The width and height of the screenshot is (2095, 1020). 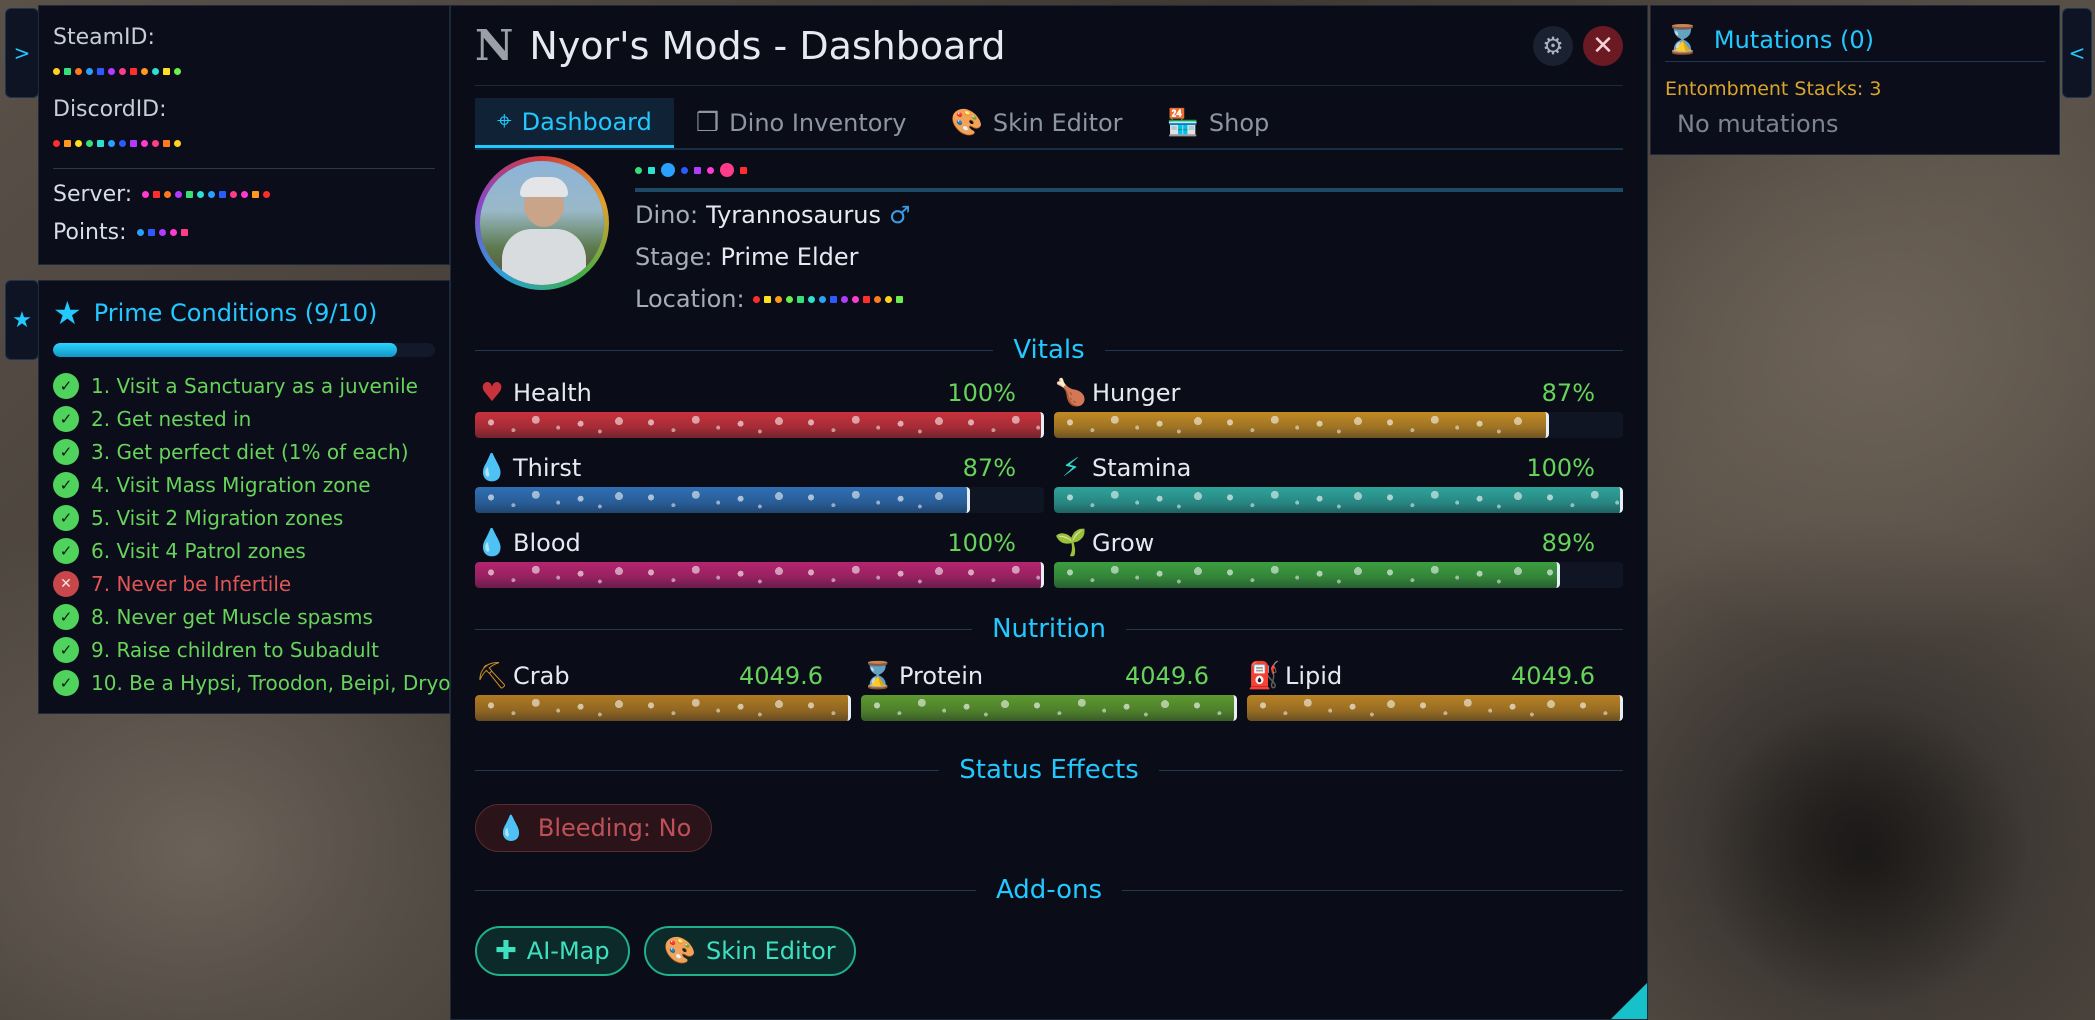 What do you see at coordinates (1773, 89) in the screenshot?
I see `entombment-stacks: Entombment Stacks: 3` at bounding box center [1773, 89].